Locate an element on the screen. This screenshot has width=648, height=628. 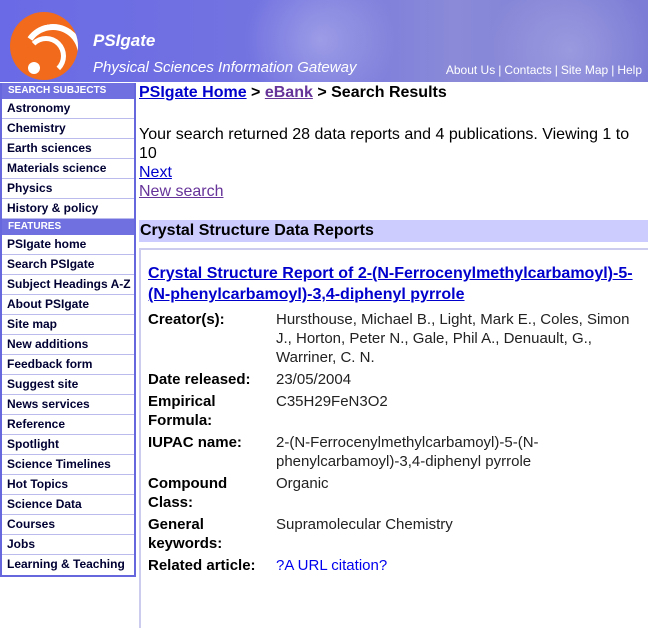
sidebar-item-search-psigate: Search PSIgate is located at coordinates (68, 265).